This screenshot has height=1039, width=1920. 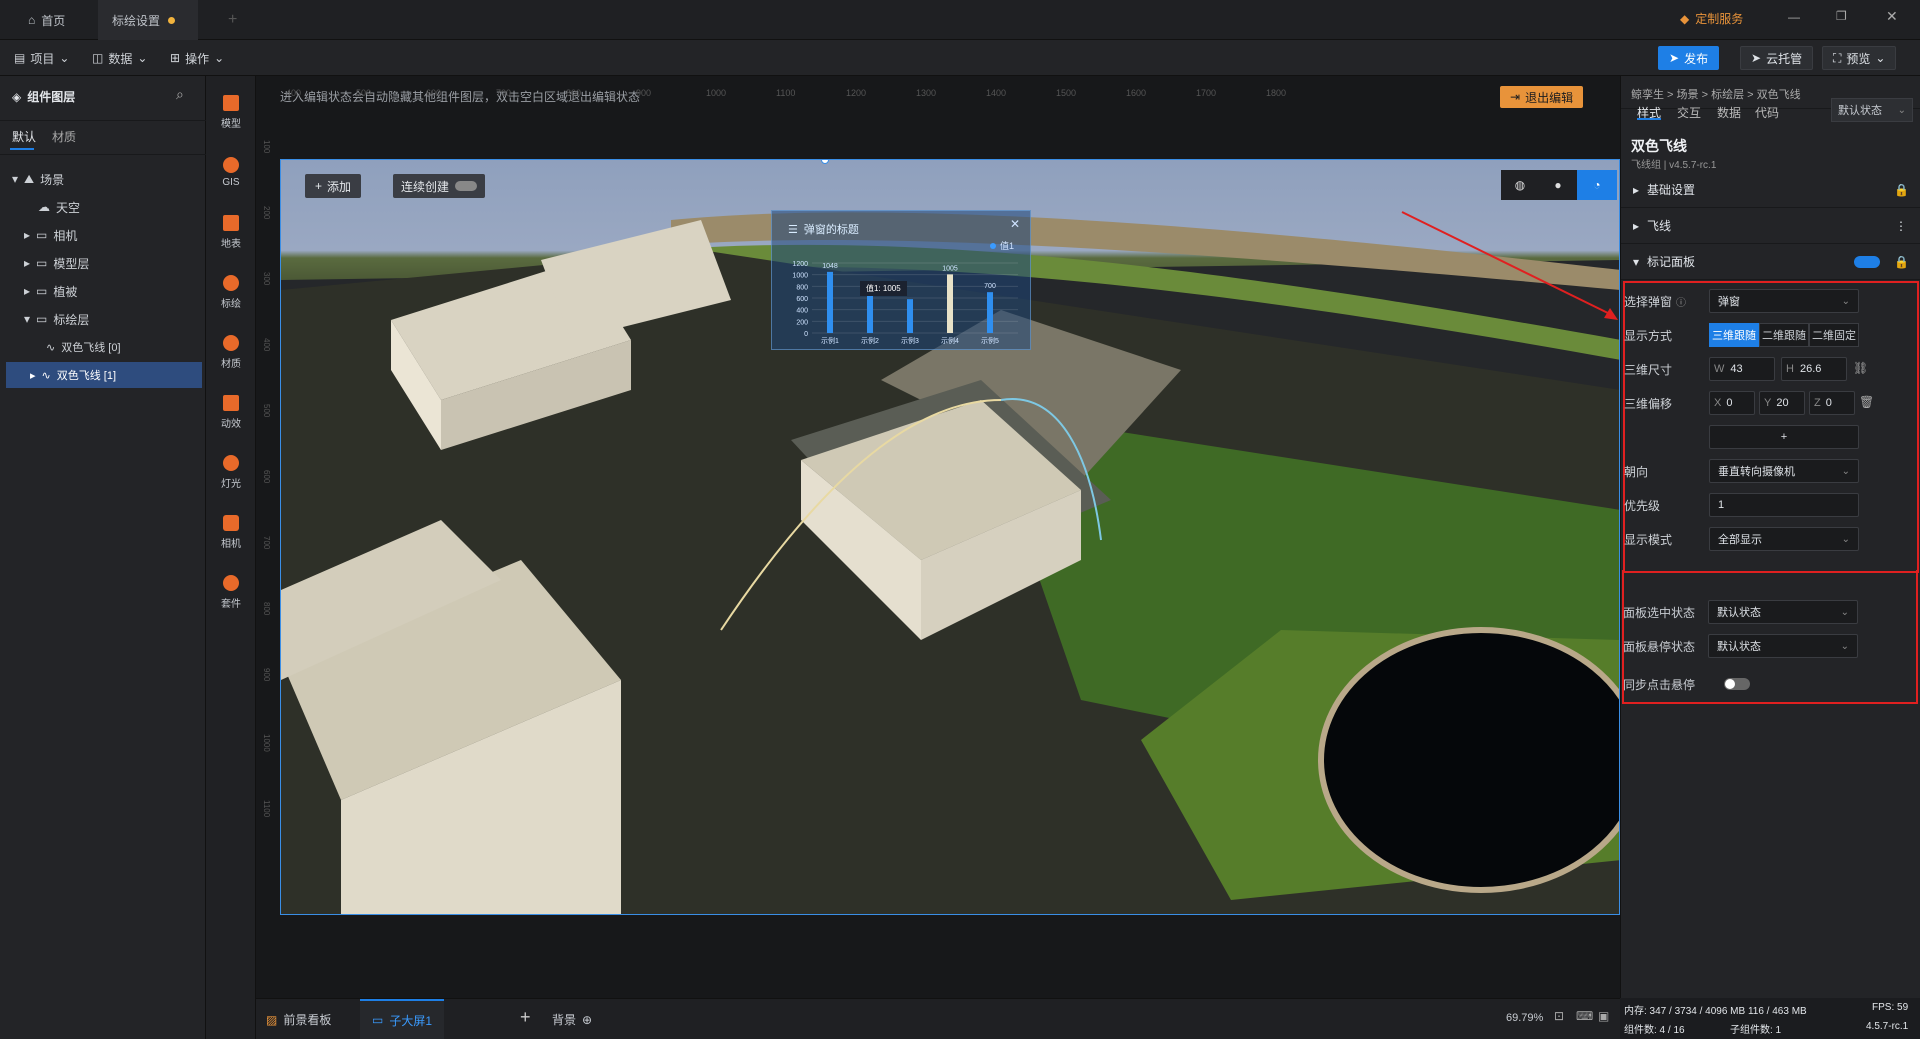 I want to click on terminal-icon: ▣, so click(x=1603, y=1016).